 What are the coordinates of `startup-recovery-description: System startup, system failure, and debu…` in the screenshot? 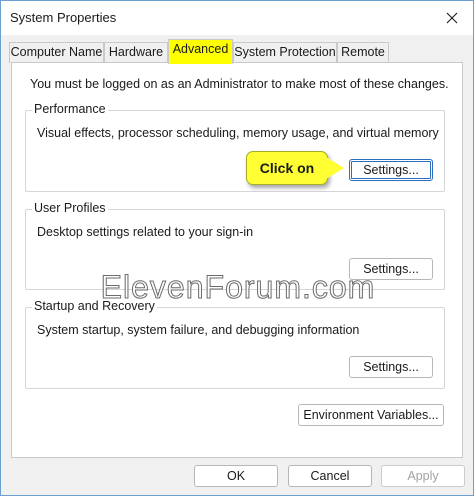 It's located at (198, 330).